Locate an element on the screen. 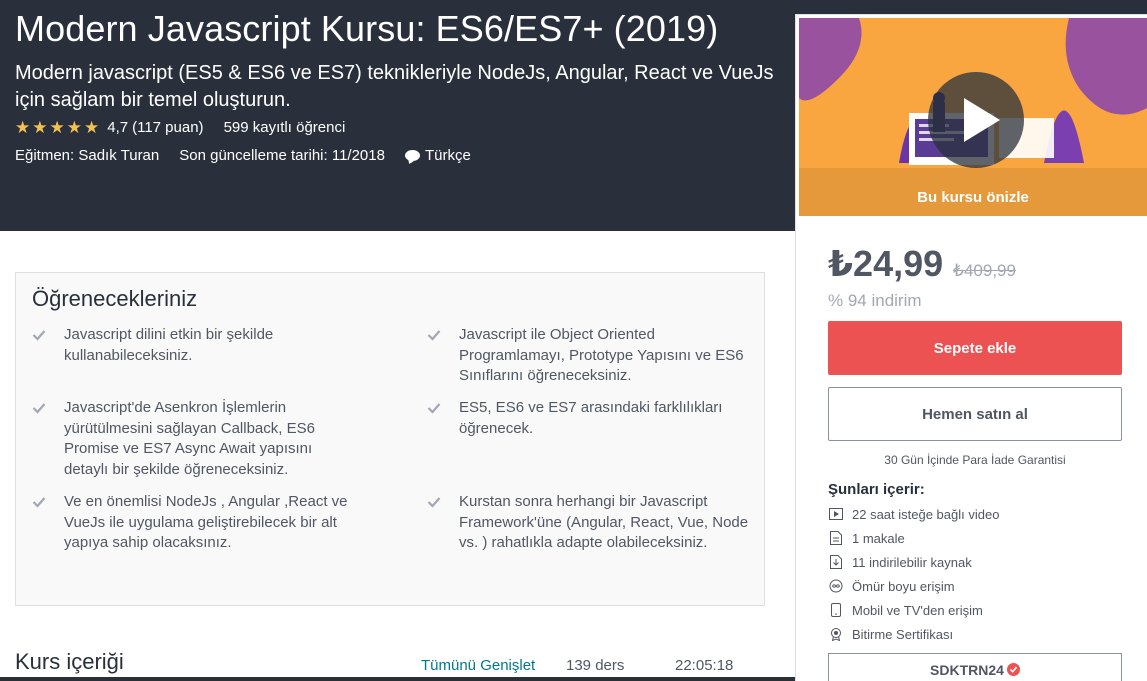 The width and height of the screenshot is (1147, 681). course-title: Modern Javascript Kursu: ES6/ES7+ (2019) is located at coordinates (367, 28).